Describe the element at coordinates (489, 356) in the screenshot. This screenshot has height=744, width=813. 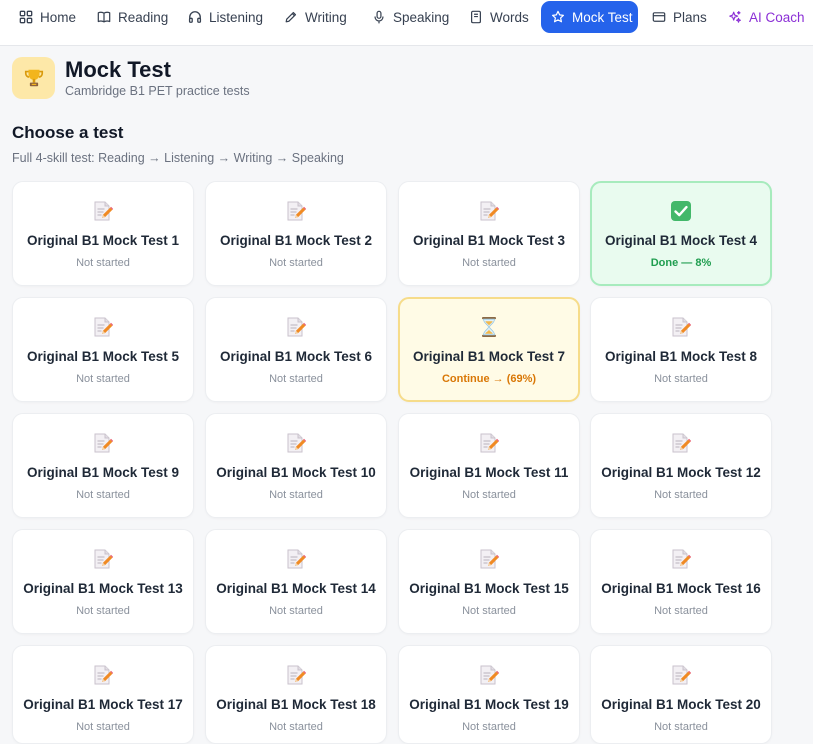
I see `test-card-title: Original B1 Mock Test 7` at that location.